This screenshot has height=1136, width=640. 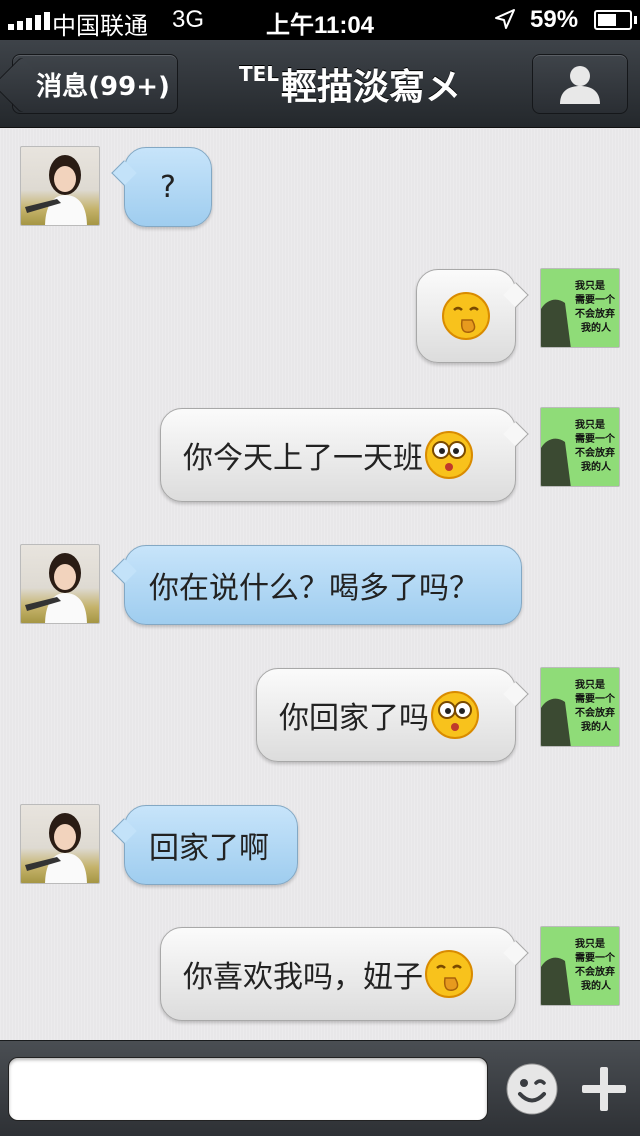 What do you see at coordinates (505, 19) in the screenshot?
I see `location-arrow-icon` at bounding box center [505, 19].